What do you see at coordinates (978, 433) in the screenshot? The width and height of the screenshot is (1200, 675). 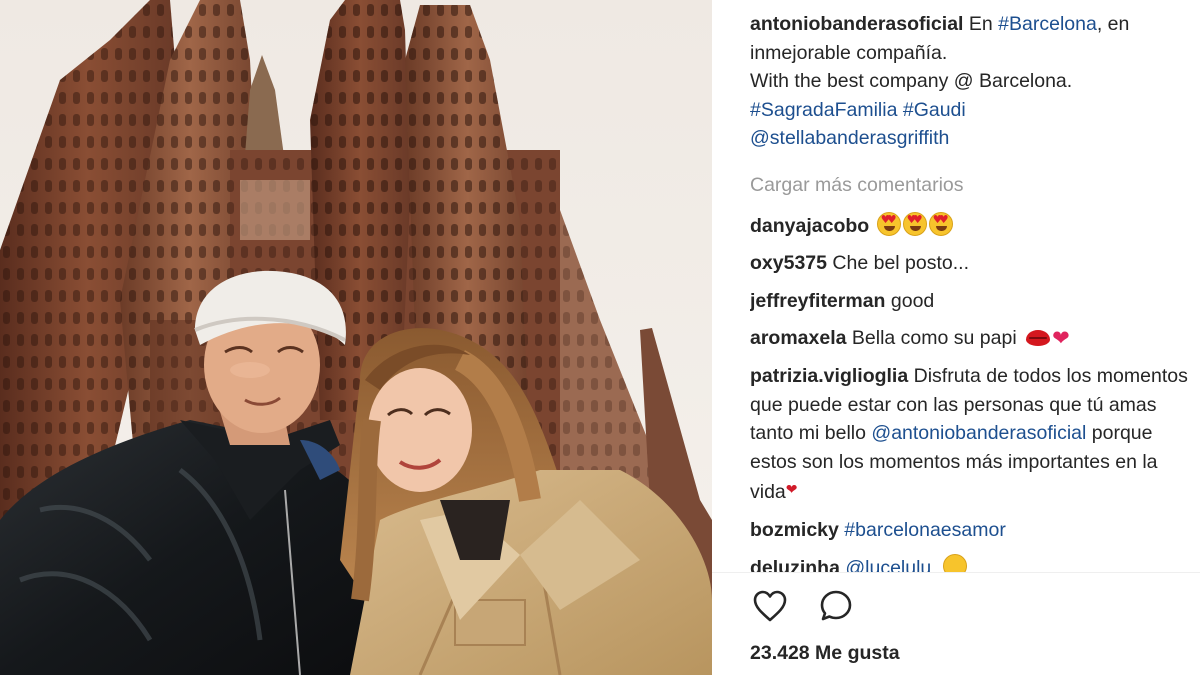 I see `mention-antoniobanderasoficial: @antoniobanderasoficial` at bounding box center [978, 433].